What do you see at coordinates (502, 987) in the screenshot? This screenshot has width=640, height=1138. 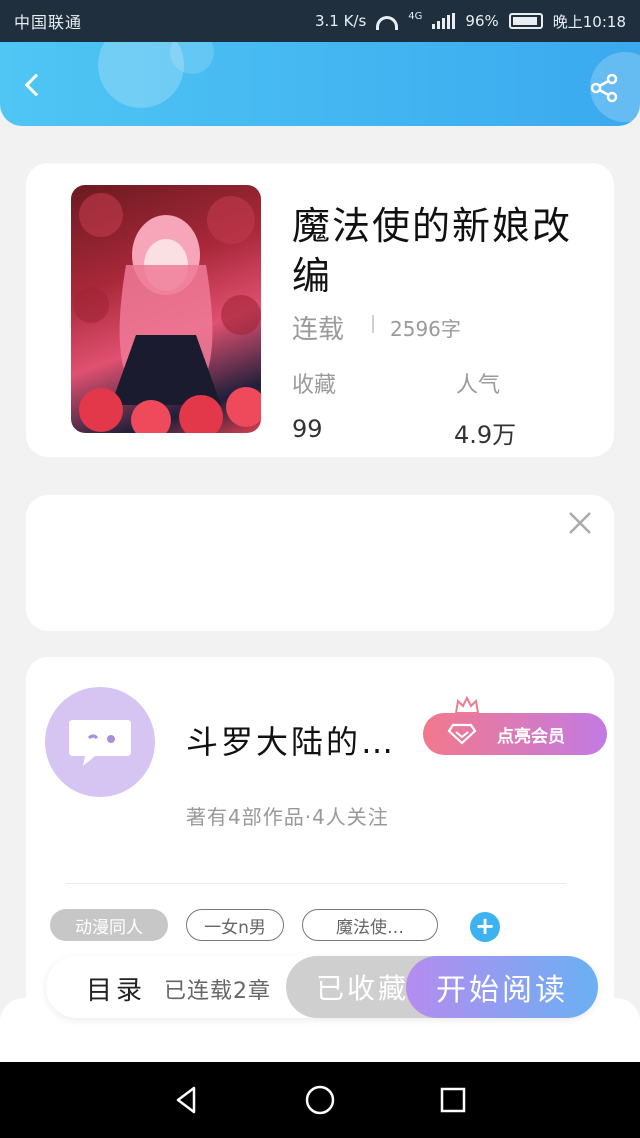 I see `start-reading-button: 开始阅读` at bounding box center [502, 987].